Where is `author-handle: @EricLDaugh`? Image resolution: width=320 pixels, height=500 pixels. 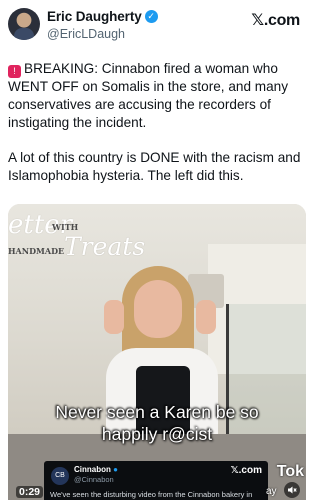
author-handle: @EricLDaugh is located at coordinates (86, 34).